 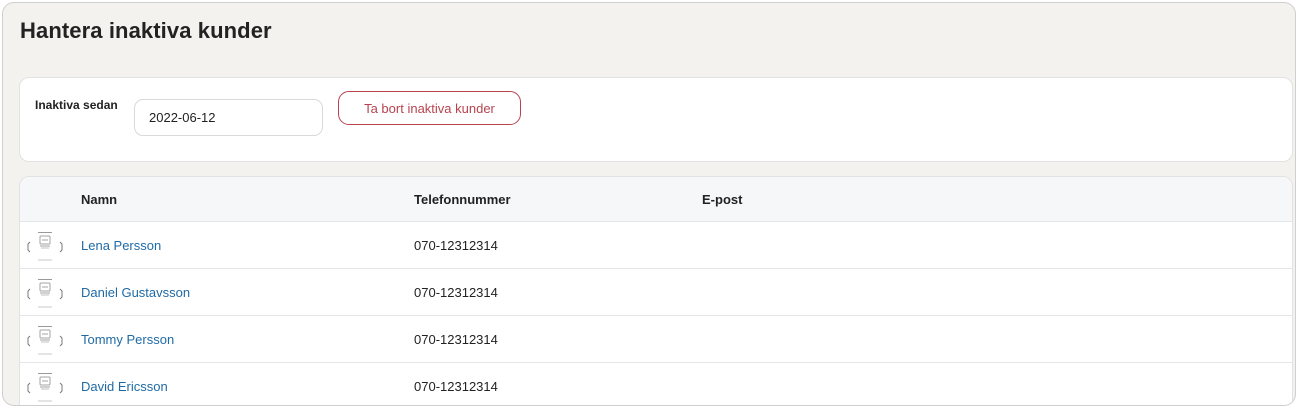 I want to click on table-row: Daniel Gustavsson 070-12312314, so click(x=656, y=292).